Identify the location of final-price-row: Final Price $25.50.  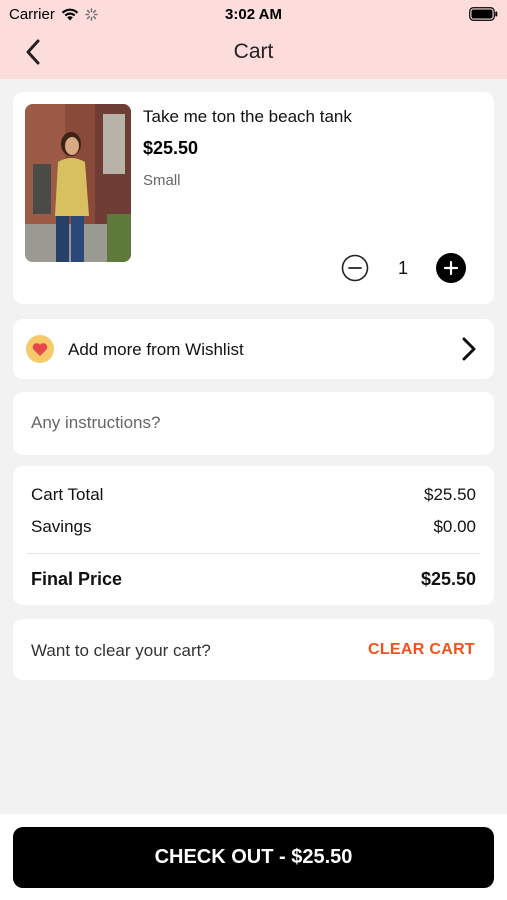
(253, 579).